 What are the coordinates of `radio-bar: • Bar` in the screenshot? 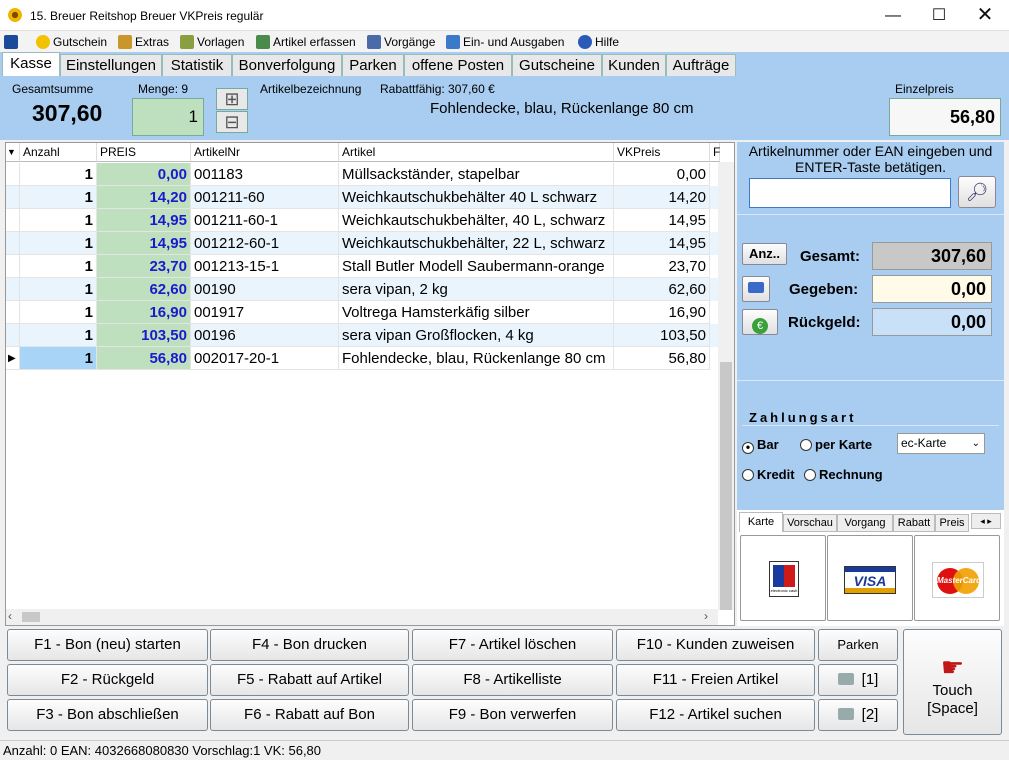 It's located at (760, 445).